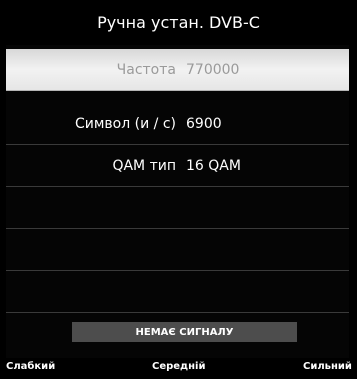 The height and width of the screenshot is (379, 357). Describe the element at coordinates (144, 165) in the screenshot. I see `qam-type-label: QAM тип` at that location.